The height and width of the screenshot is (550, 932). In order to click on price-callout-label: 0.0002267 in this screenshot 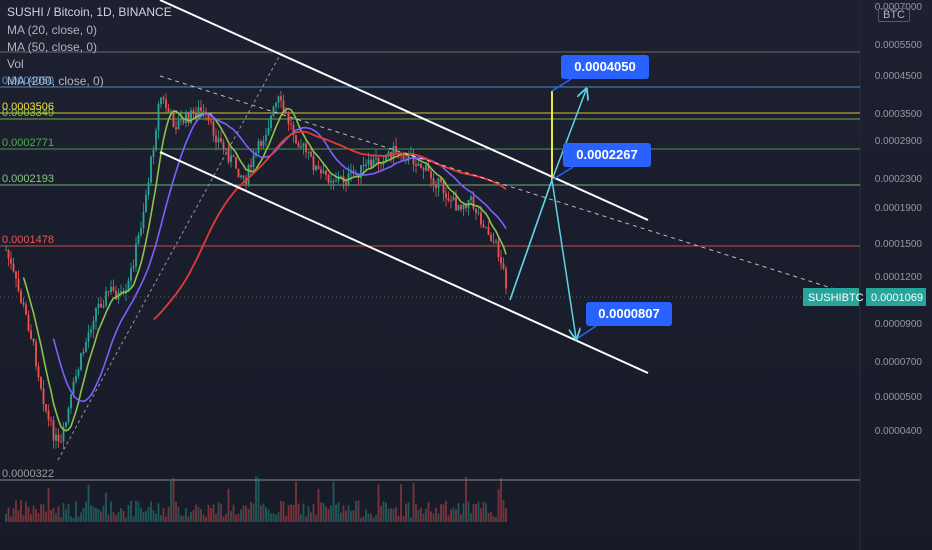, I will do `click(606, 154)`.